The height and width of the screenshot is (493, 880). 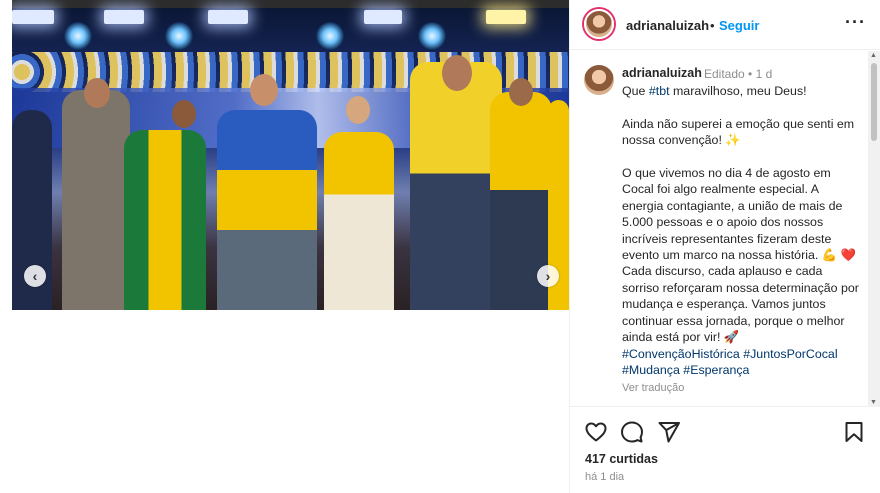 What do you see at coordinates (653, 388) in the screenshot?
I see `see-translation-link: Ver tradução` at bounding box center [653, 388].